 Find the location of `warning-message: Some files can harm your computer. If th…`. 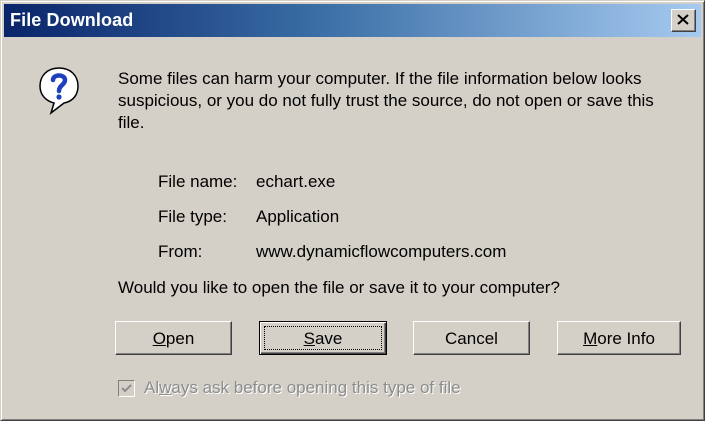

warning-message: Some files can harm your computer. If th… is located at coordinates (386, 100).